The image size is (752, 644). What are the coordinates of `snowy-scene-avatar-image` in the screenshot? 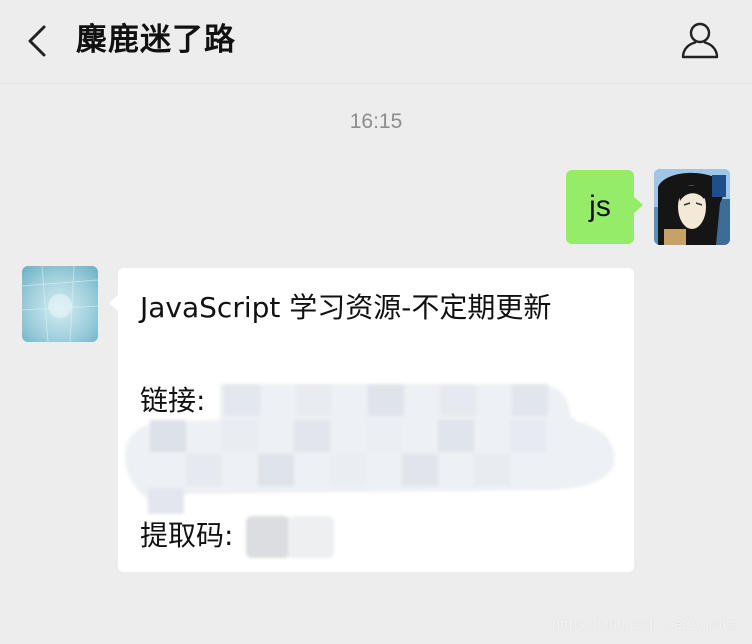 It's located at (60, 304).